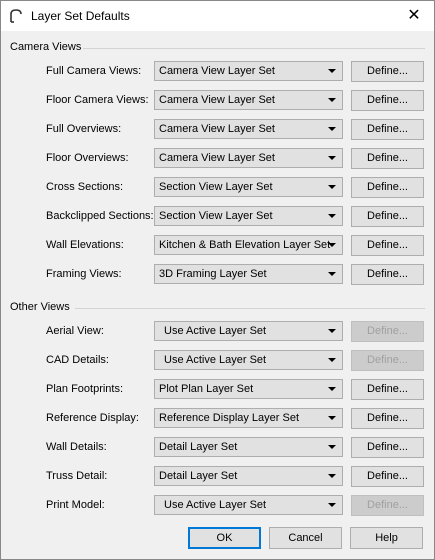 The width and height of the screenshot is (435, 560). I want to click on floor-overviews-selected-value: Camera View Layer Set, so click(217, 158).